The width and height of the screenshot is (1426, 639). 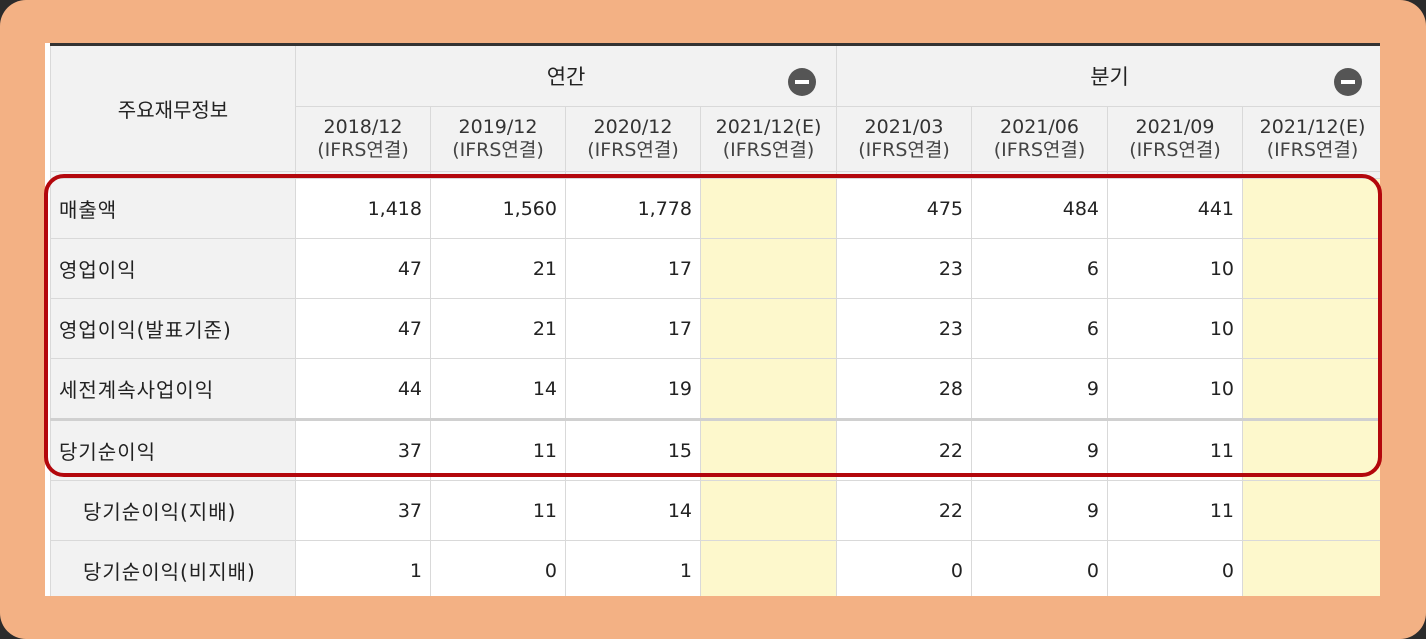 I want to click on value-cell: 484, so click(x=1040, y=208).